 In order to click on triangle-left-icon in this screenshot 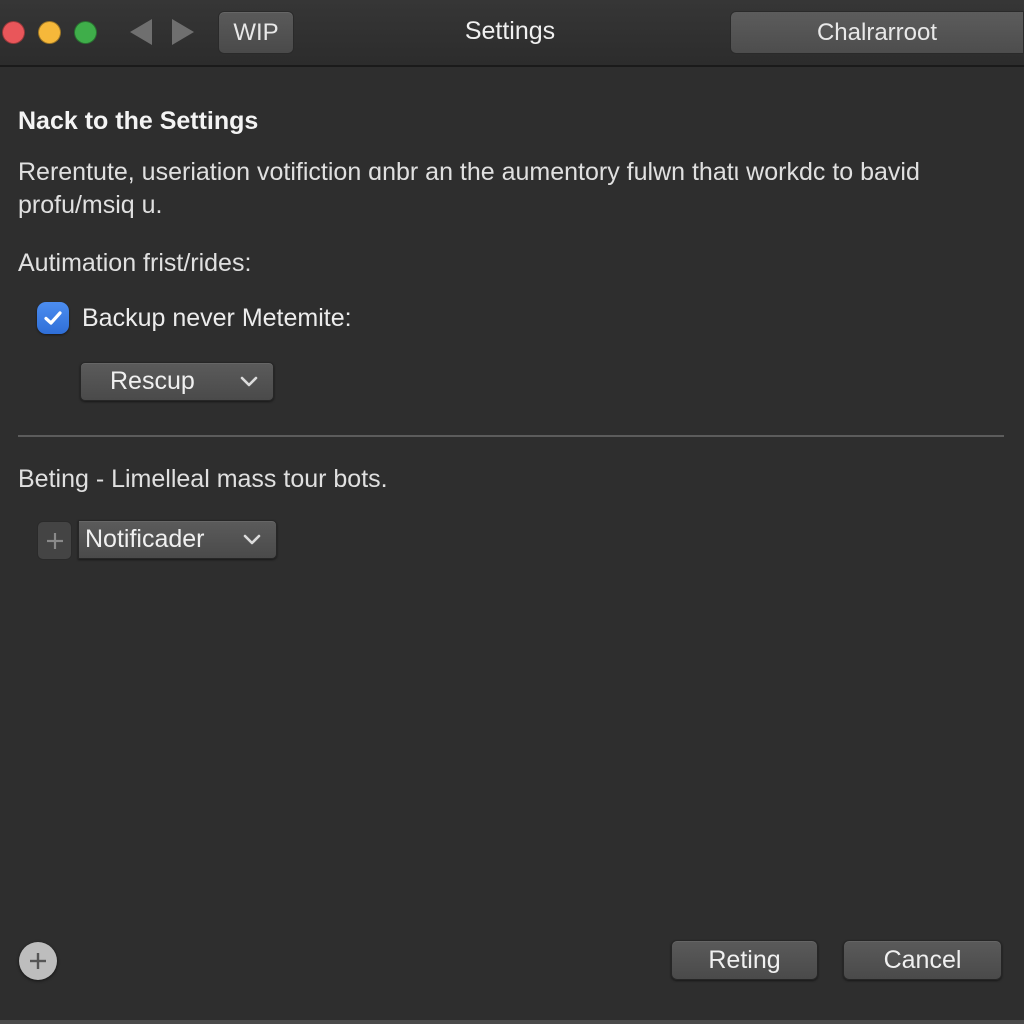, I will do `click(141, 32)`.